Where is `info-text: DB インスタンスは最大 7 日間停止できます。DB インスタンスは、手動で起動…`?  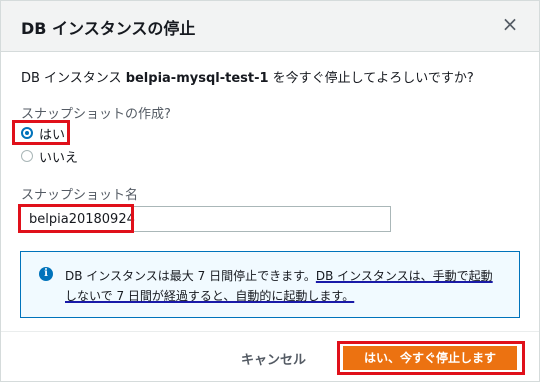 info-text: DB インスタンスは最大 7 日間停止できます。DB インスタンスは、手動で起動… is located at coordinates (284, 286).